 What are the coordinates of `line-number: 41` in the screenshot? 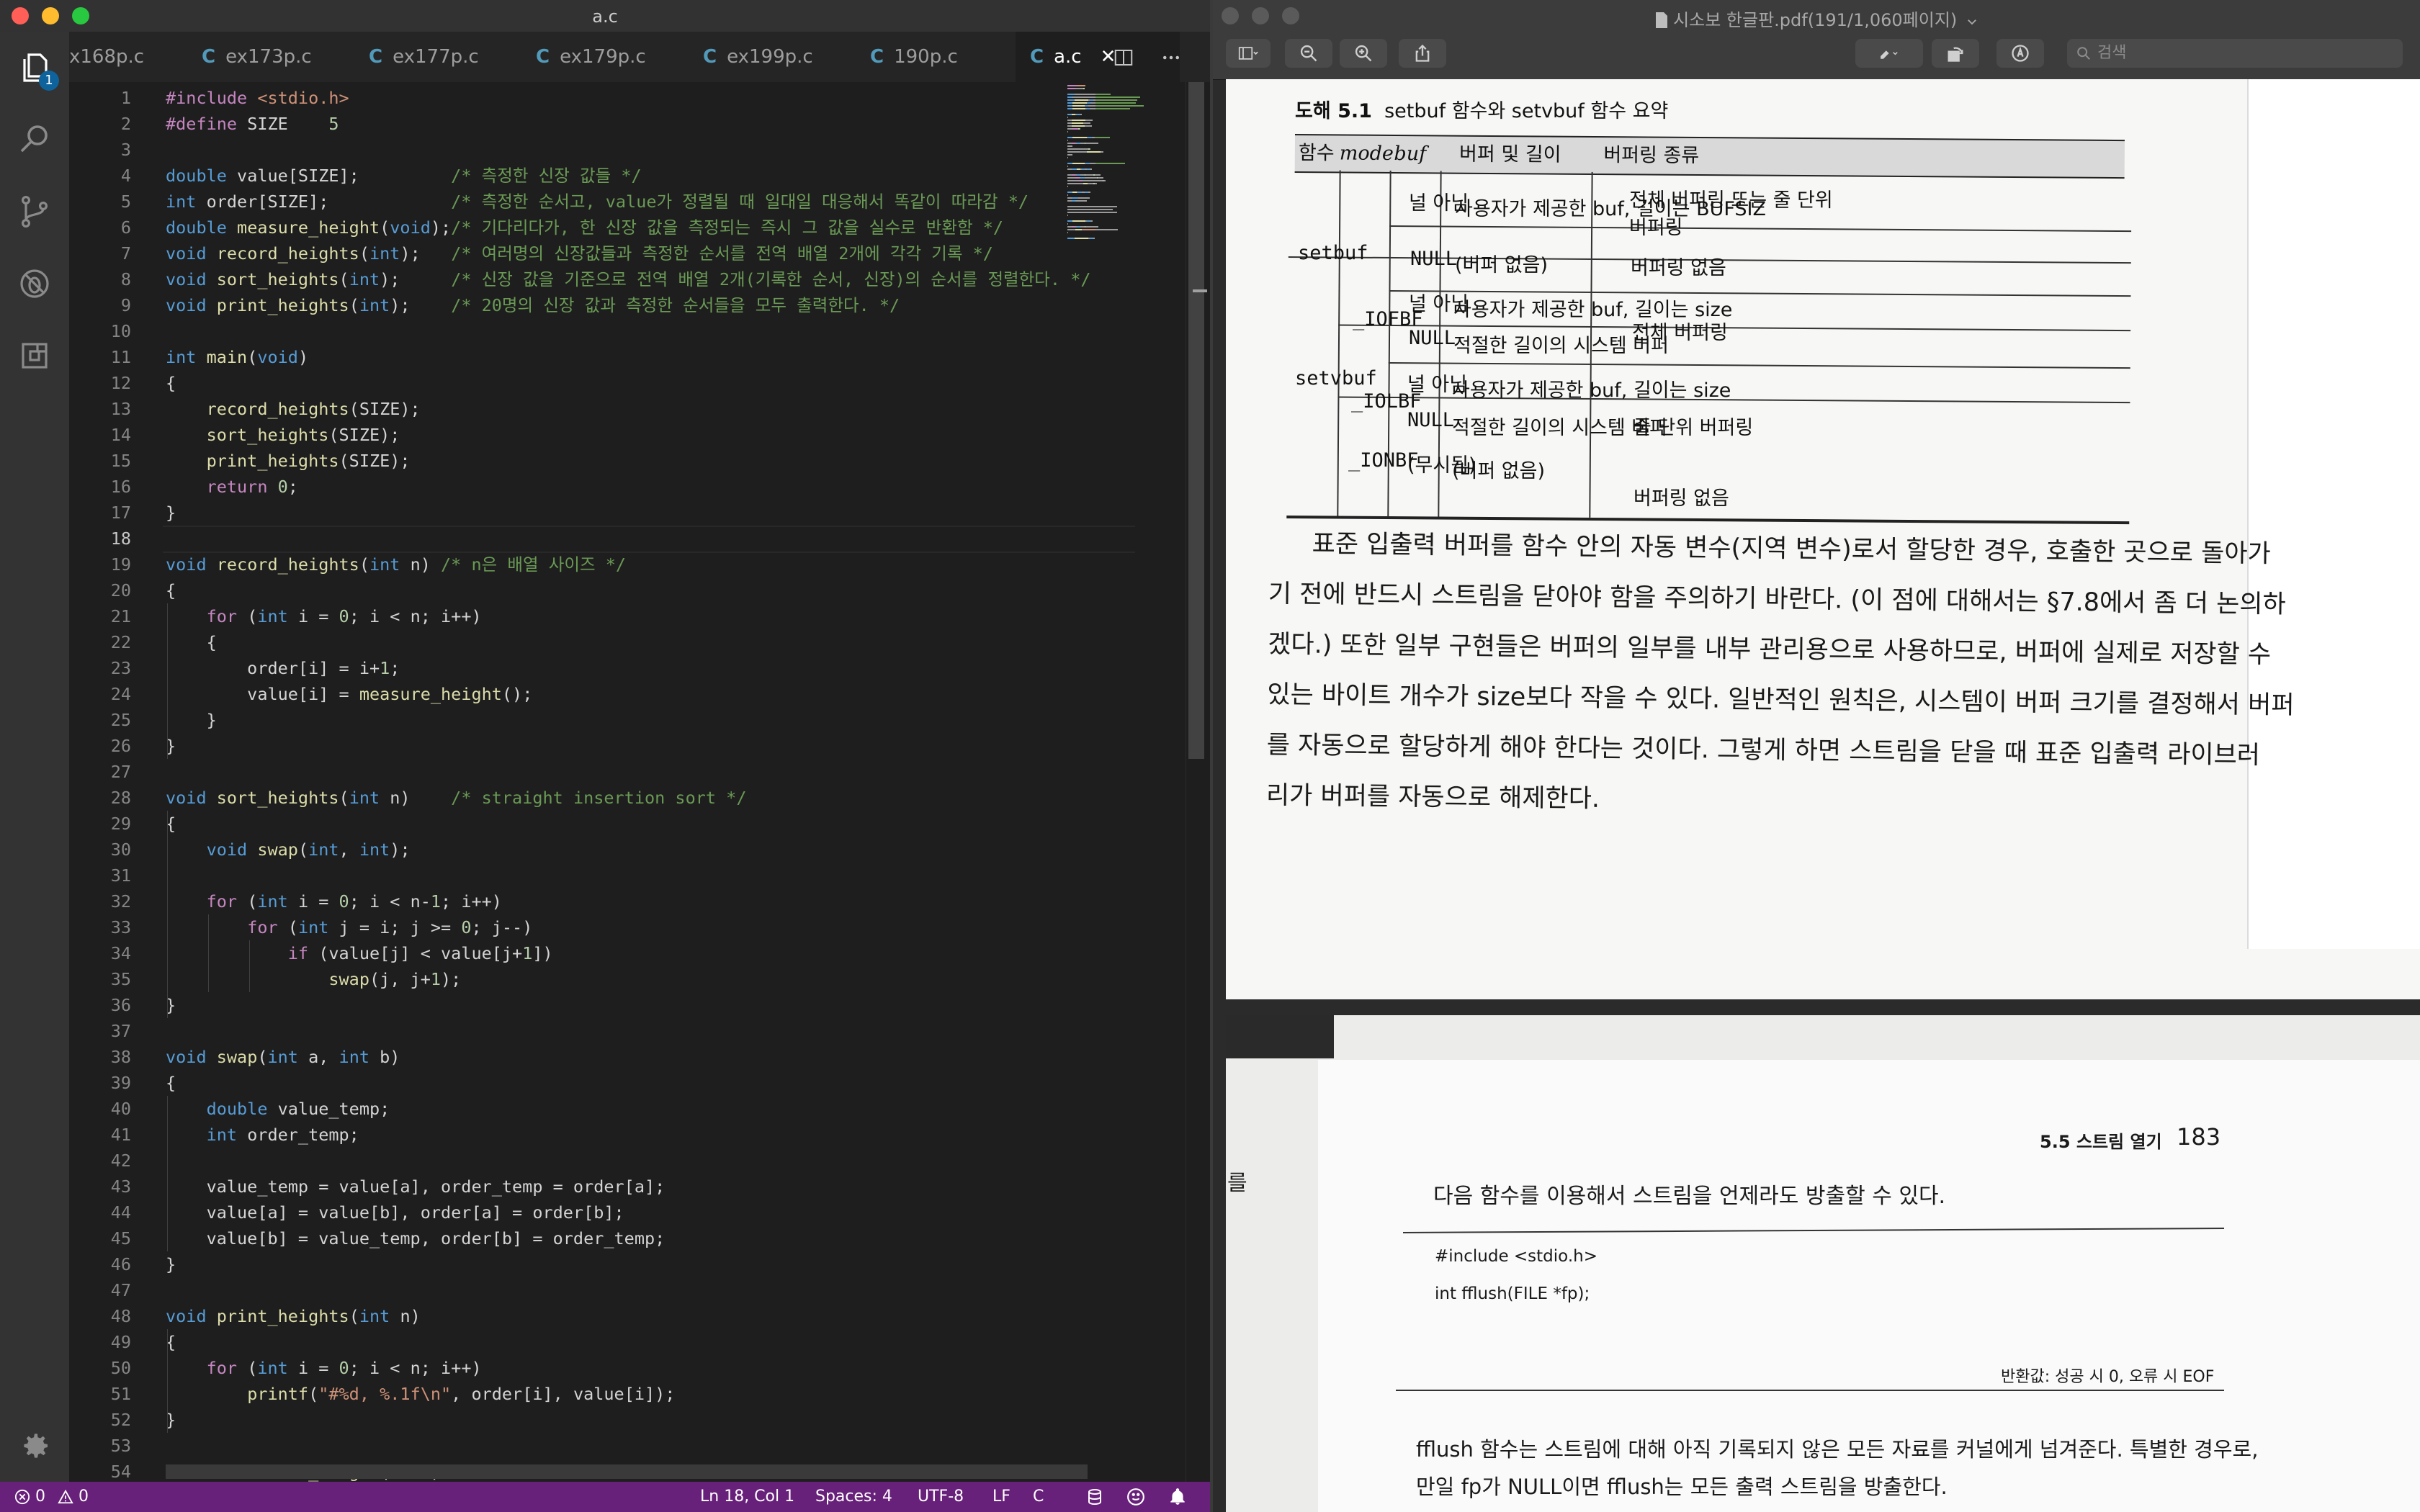 It's located at (121, 1135).